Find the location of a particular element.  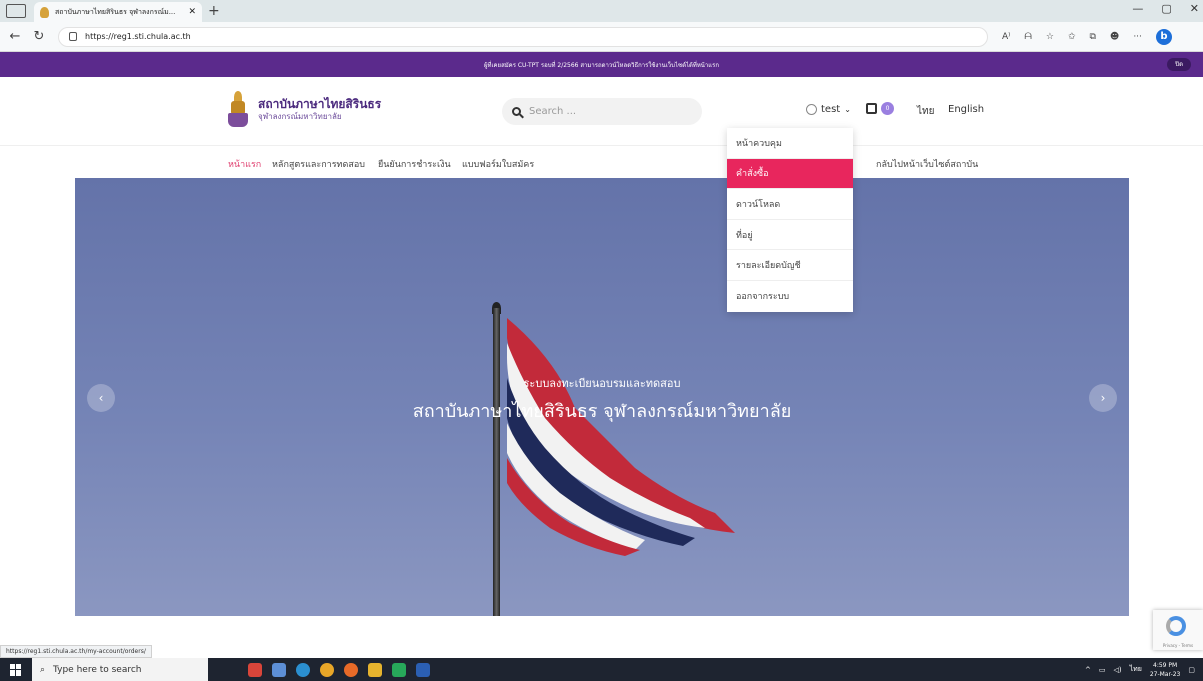

cart-icon is located at coordinates (871, 108).